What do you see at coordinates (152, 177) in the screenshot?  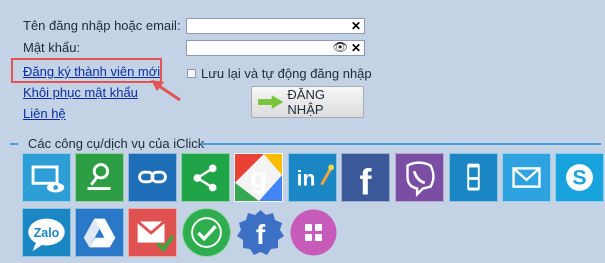 I see `link-icon` at bounding box center [152, 177].